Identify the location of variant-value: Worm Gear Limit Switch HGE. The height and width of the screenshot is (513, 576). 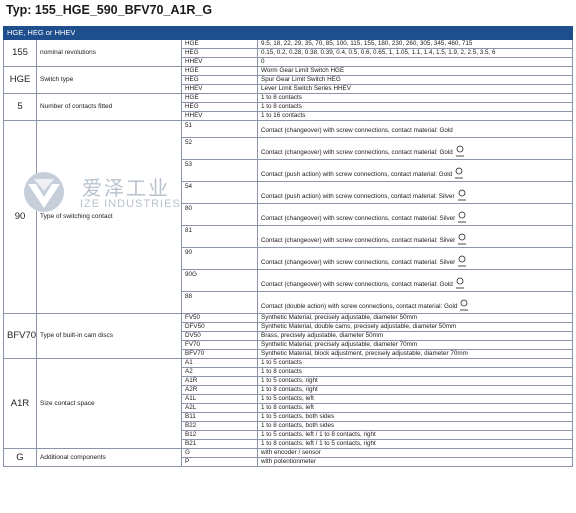
(415, 71).